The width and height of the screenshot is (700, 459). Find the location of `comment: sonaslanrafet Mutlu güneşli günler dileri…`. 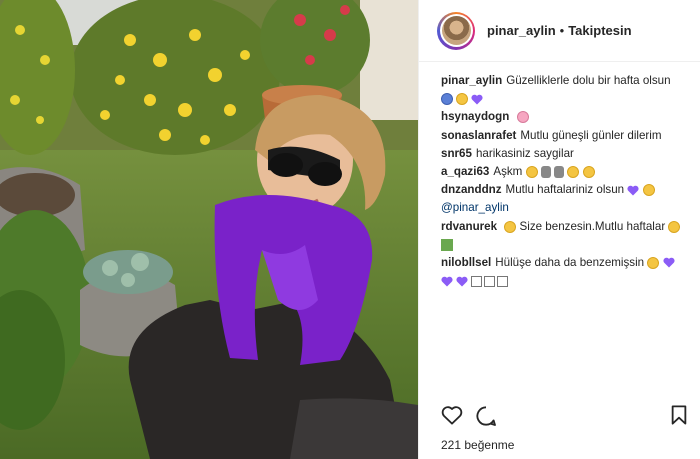

comment: sonaslanrafet Mutlu güneşli günler dileri… is located at coordinates (566, 136).